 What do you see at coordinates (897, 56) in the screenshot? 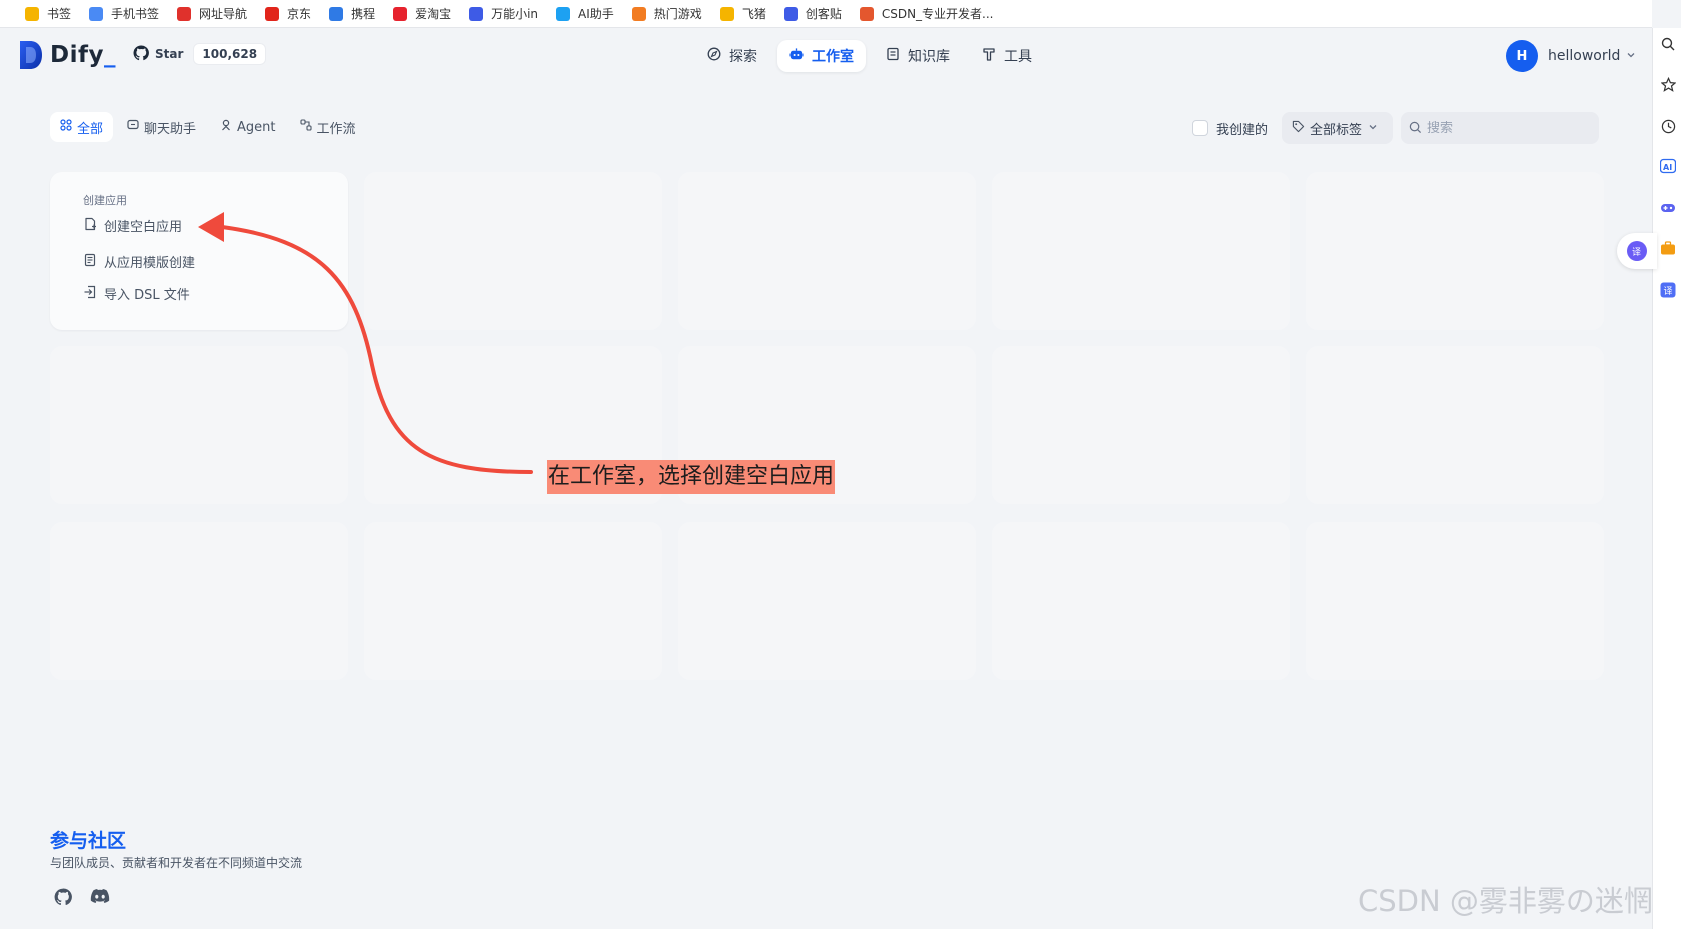
I see `book-icon` at bounding box center [897, 56].